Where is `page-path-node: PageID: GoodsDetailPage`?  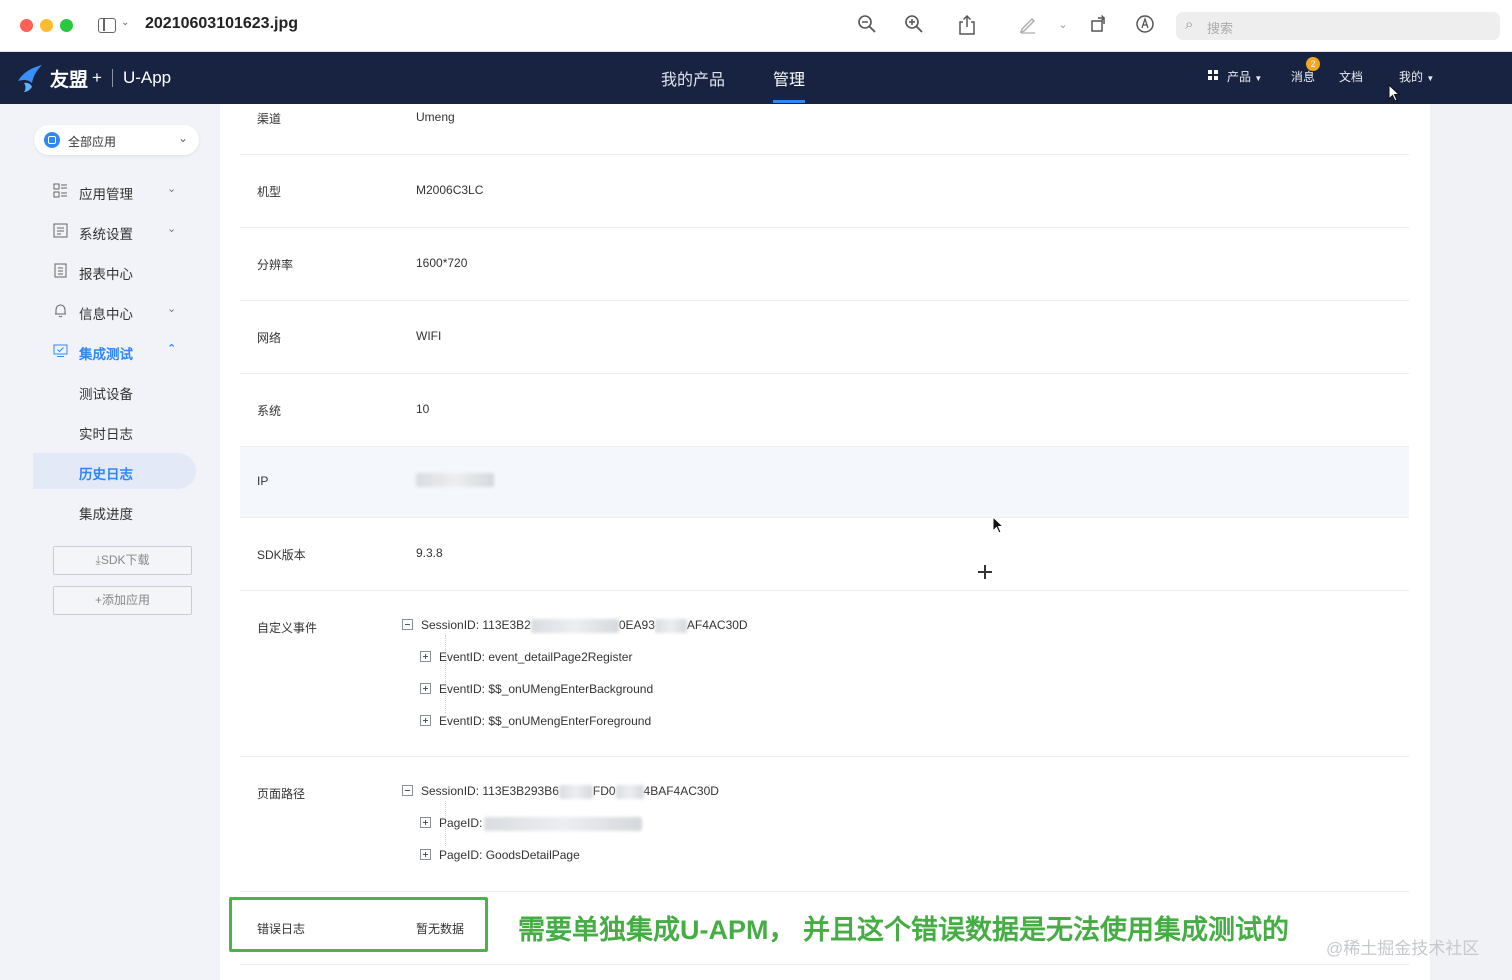
page-path-node: PageID: GoodsDetailPage is located at coordinates (500, 855).